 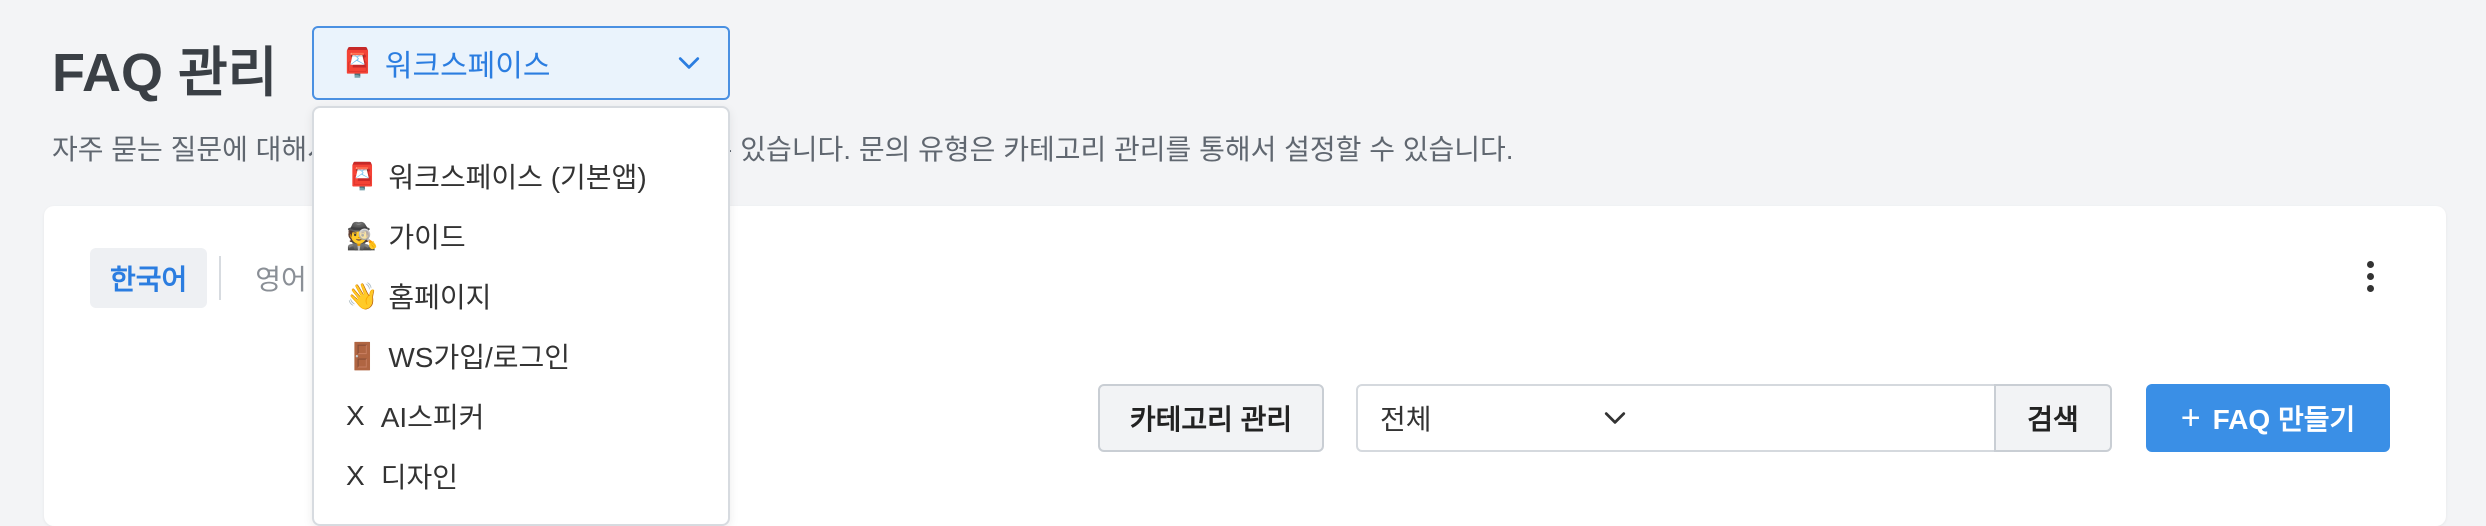 I want to click on type-filter-select: 전체, so click(x=1505, y=418).